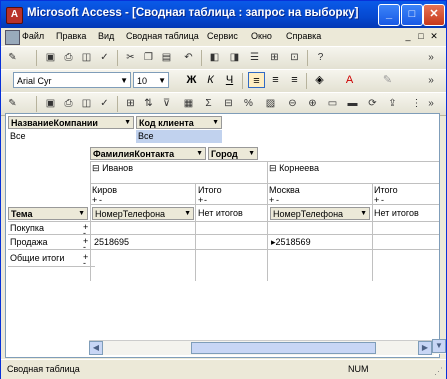 This screenshot has width=447, height=379. What do you see at coordinates (228, 104) in the screenshot?
I see `calculated-field-icon: ⊟` at bounding box center [228, 104].